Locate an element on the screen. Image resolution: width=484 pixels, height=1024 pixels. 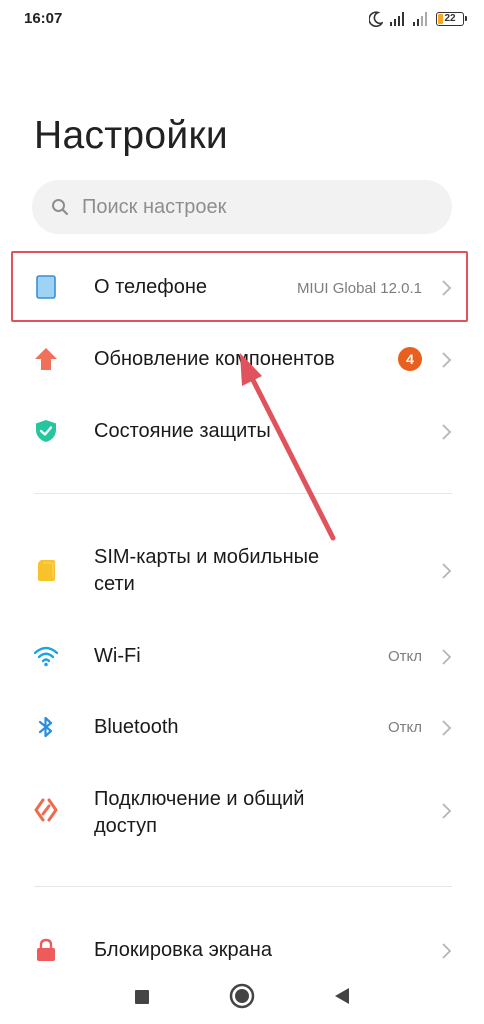
navigation-bar is located at coordinates (242, 999).